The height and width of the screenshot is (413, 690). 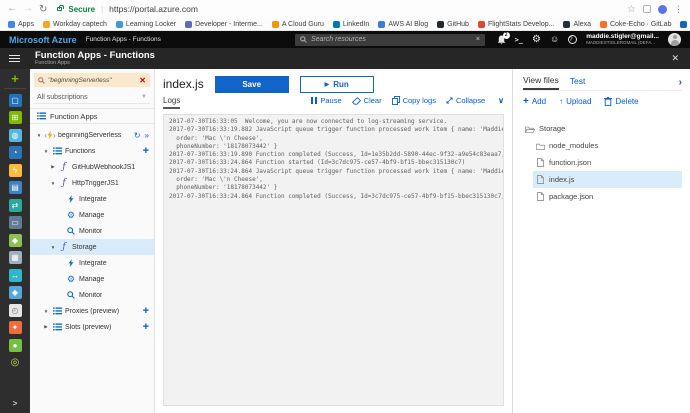 I want to click on function-apps-section: Function Apps, so click(x=92, y=116).